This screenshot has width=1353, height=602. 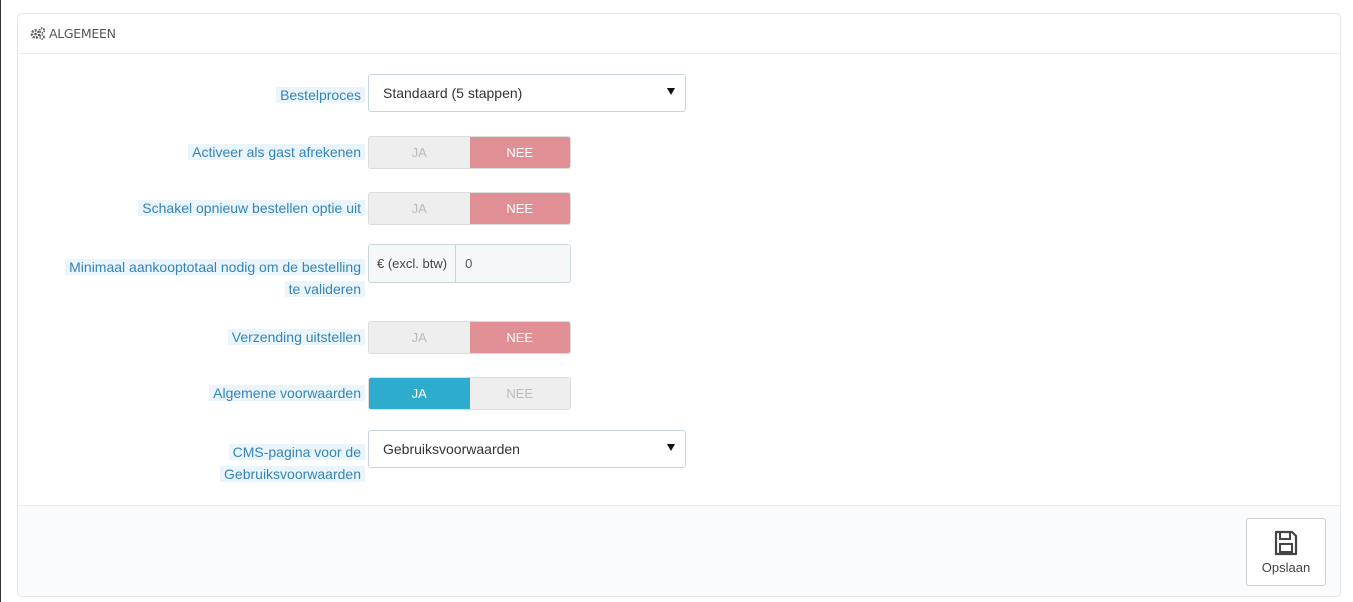 I want to click on guest-checkout-no: NEE, so click(x=519, y=152).